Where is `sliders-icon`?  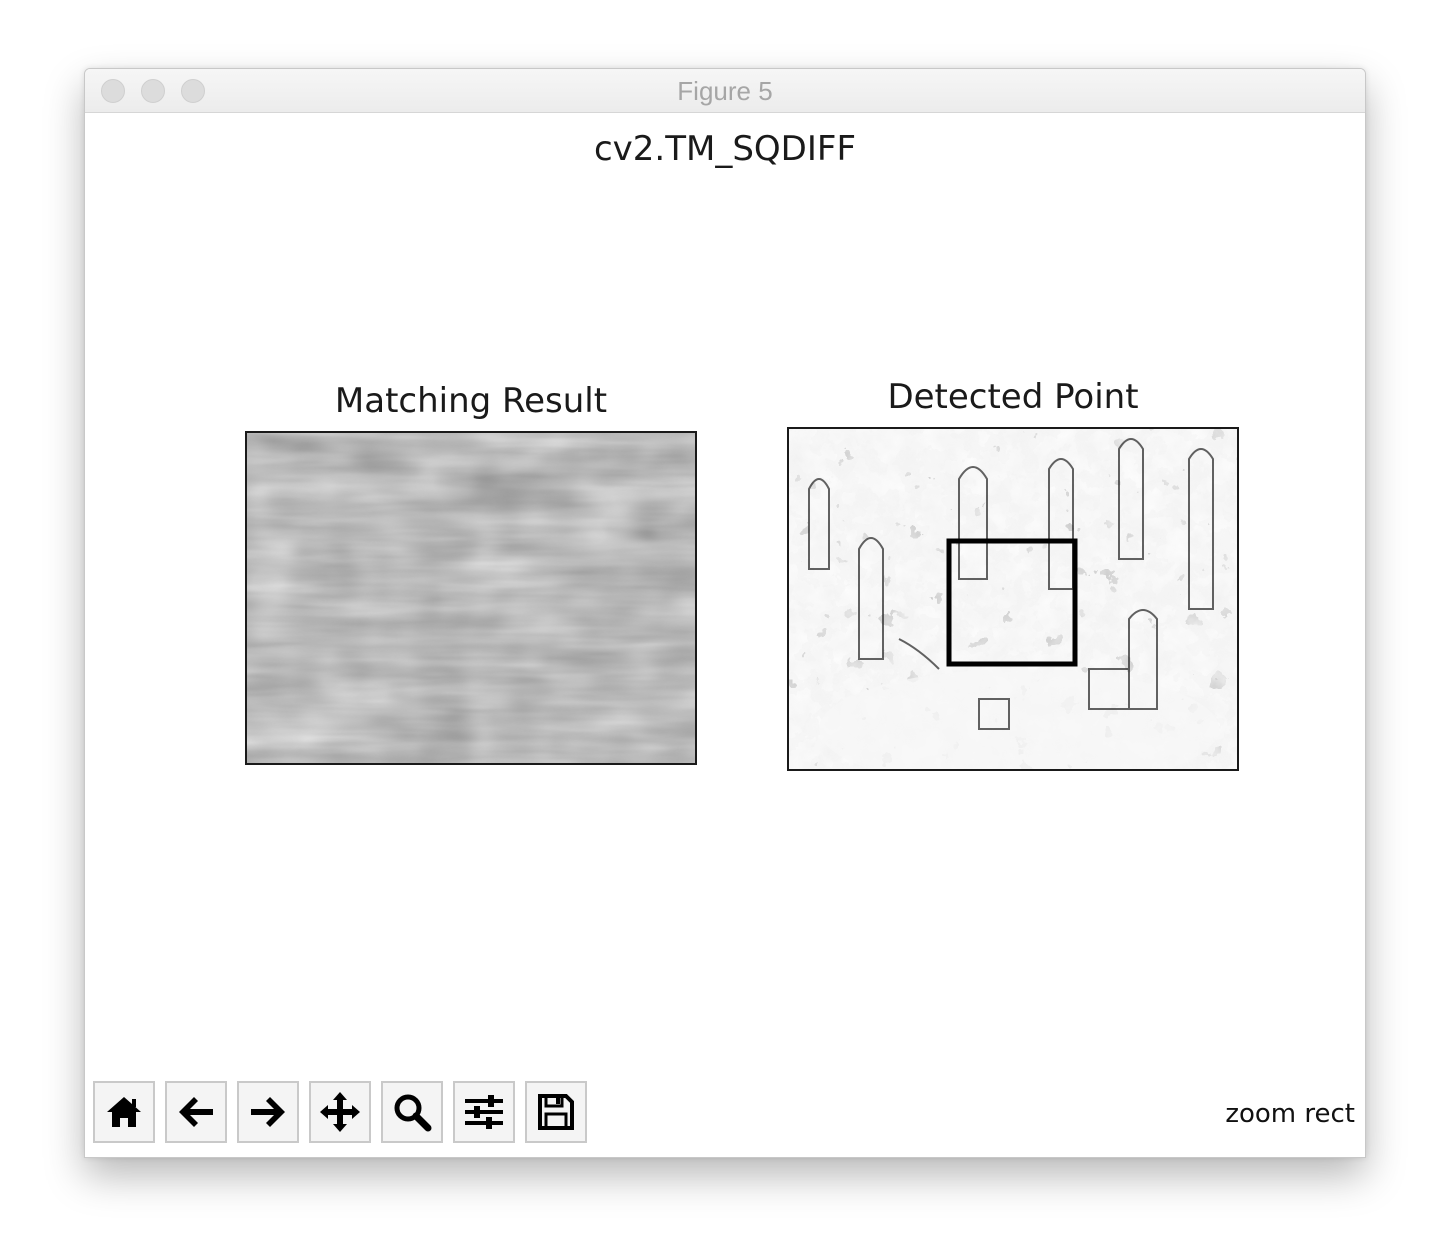 sliders-icon is located at coordinates (484, 1112).